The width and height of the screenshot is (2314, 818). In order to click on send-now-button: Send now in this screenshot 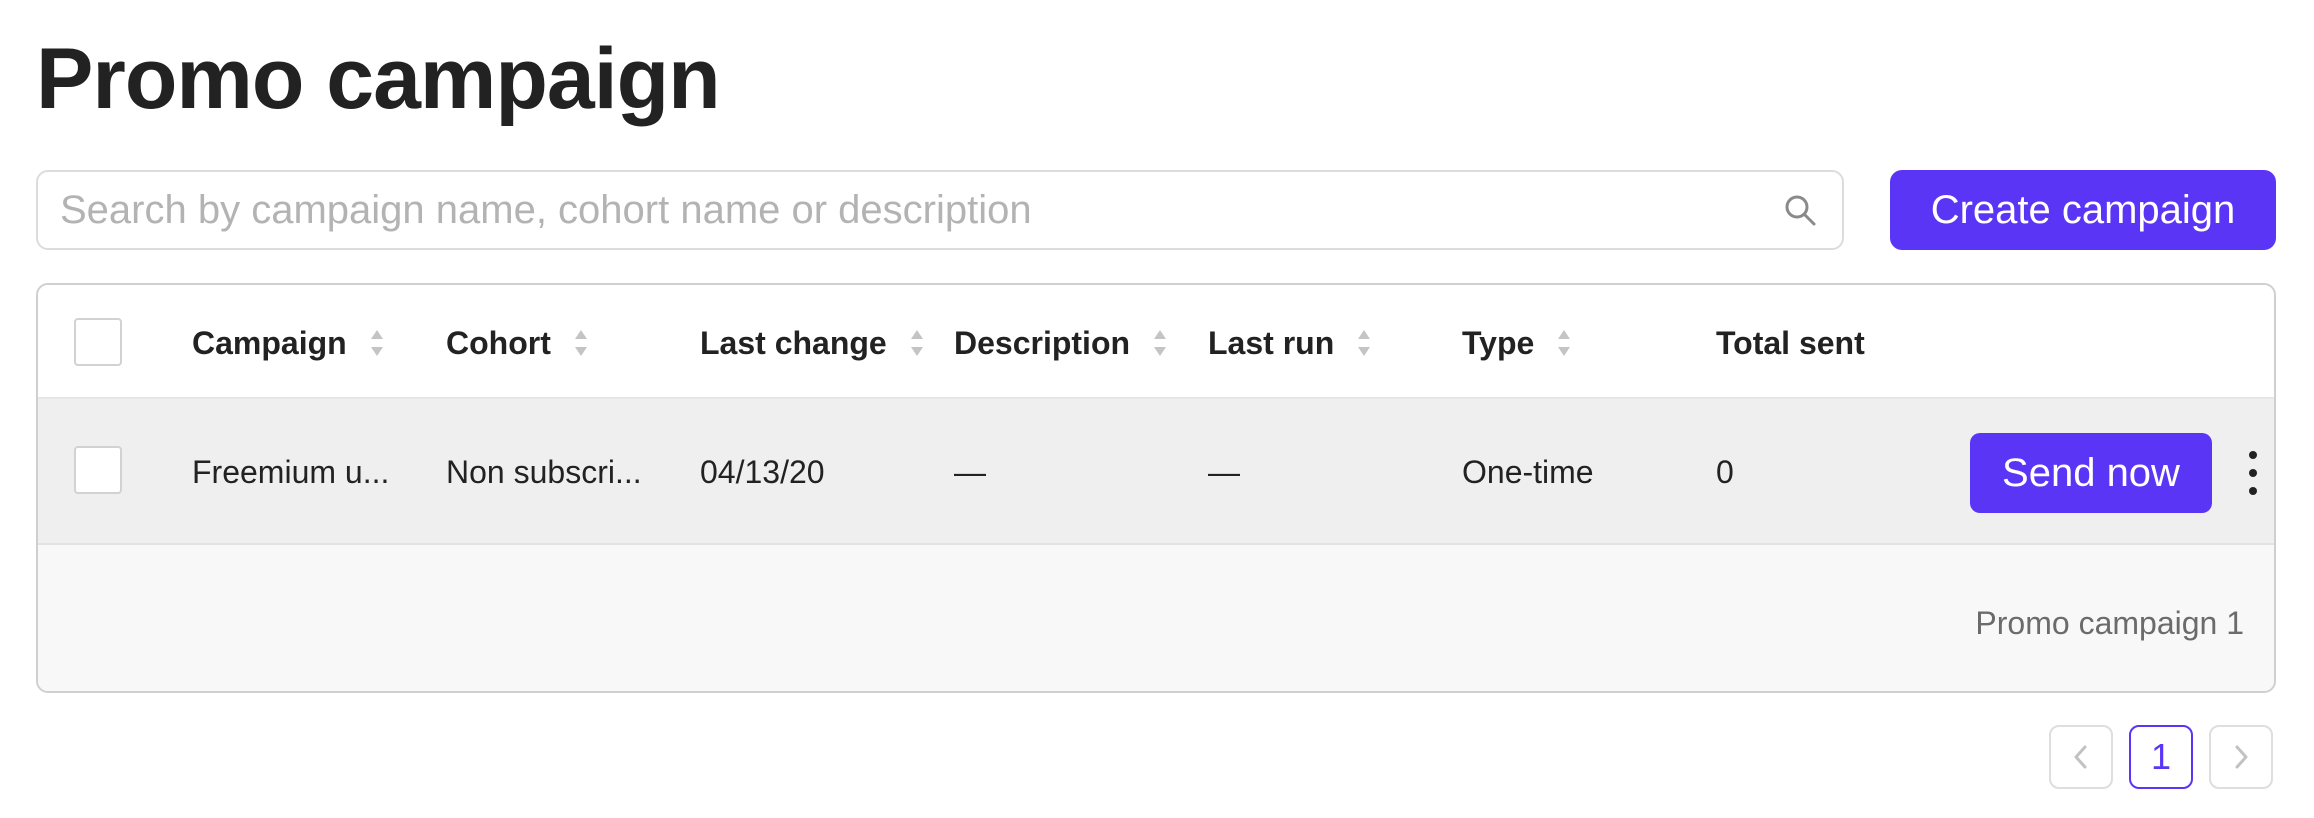, I will do `click(2091, 473)`.